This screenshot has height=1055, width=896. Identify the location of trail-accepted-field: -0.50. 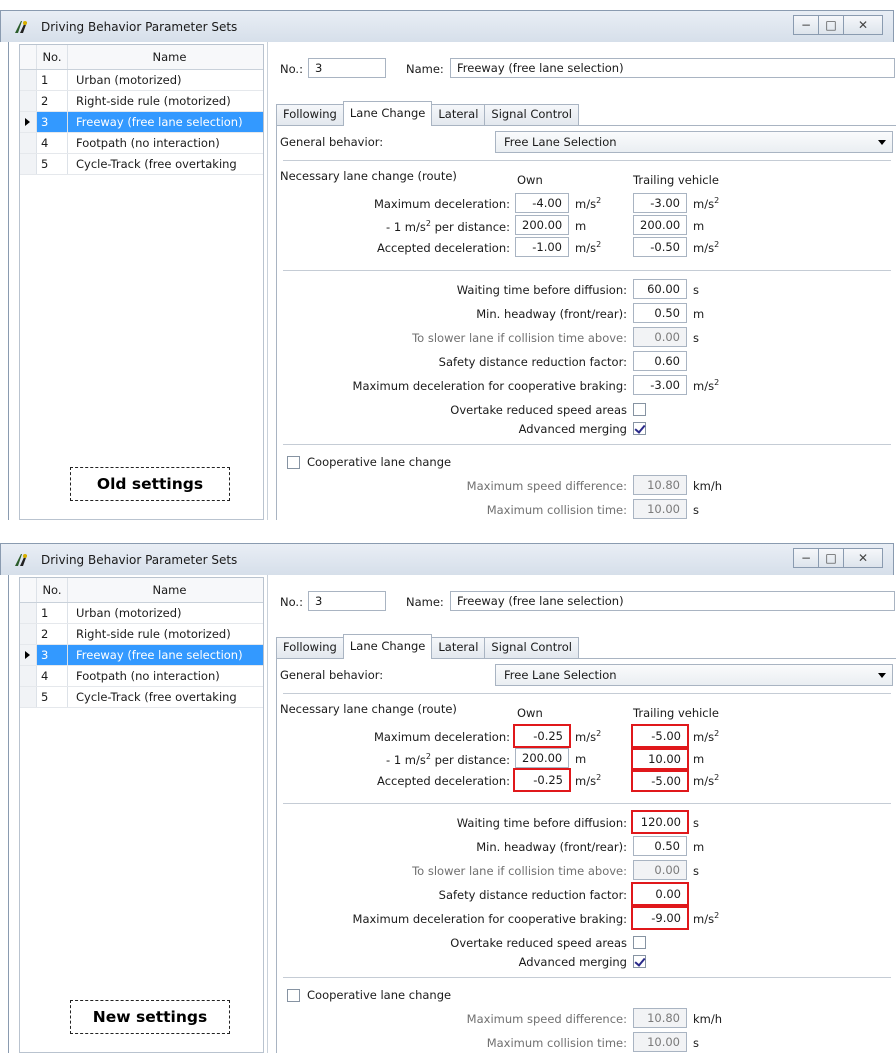
(660, 247).